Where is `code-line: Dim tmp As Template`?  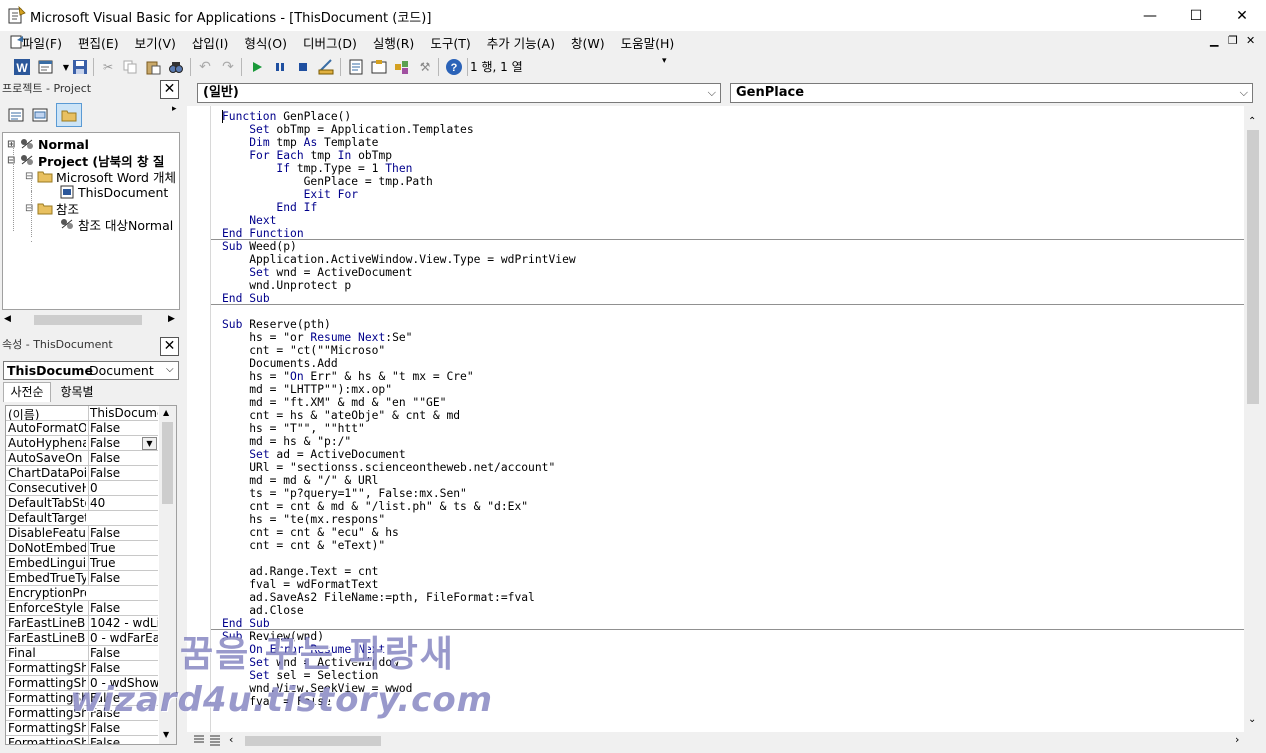
code-line: Dim tmp As Template is located at coordinates (732, 142).